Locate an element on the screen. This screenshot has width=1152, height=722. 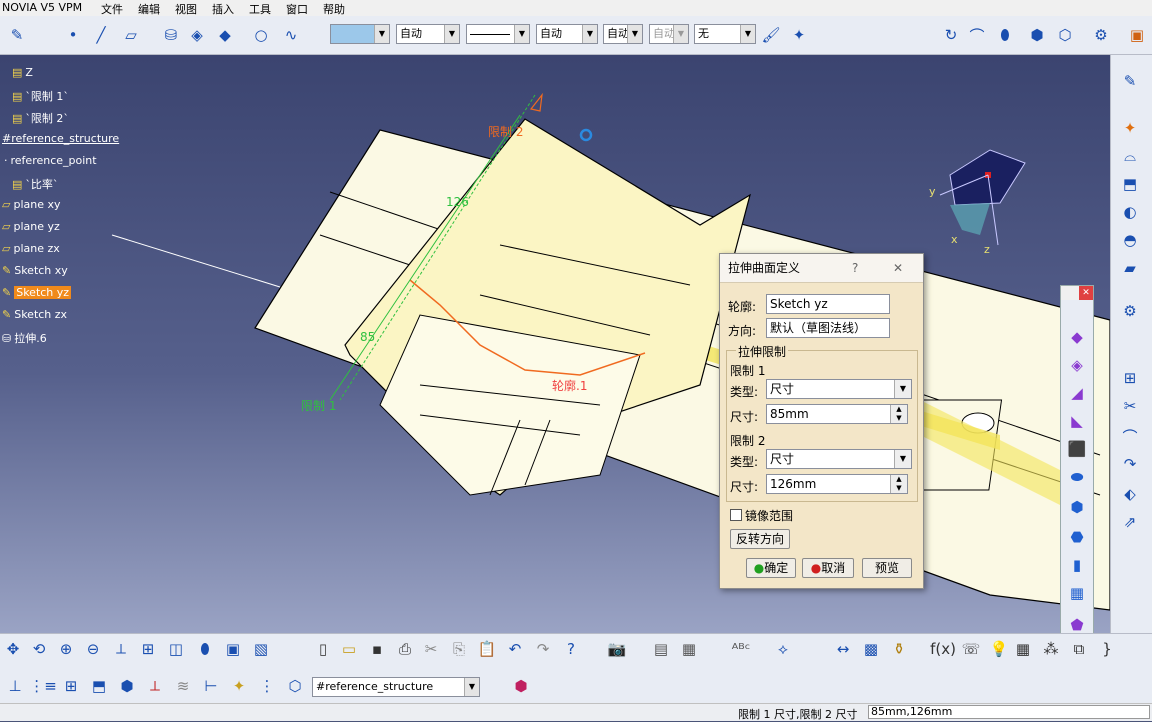
ok-button: ●确定 is located at coordinates (771, 568).